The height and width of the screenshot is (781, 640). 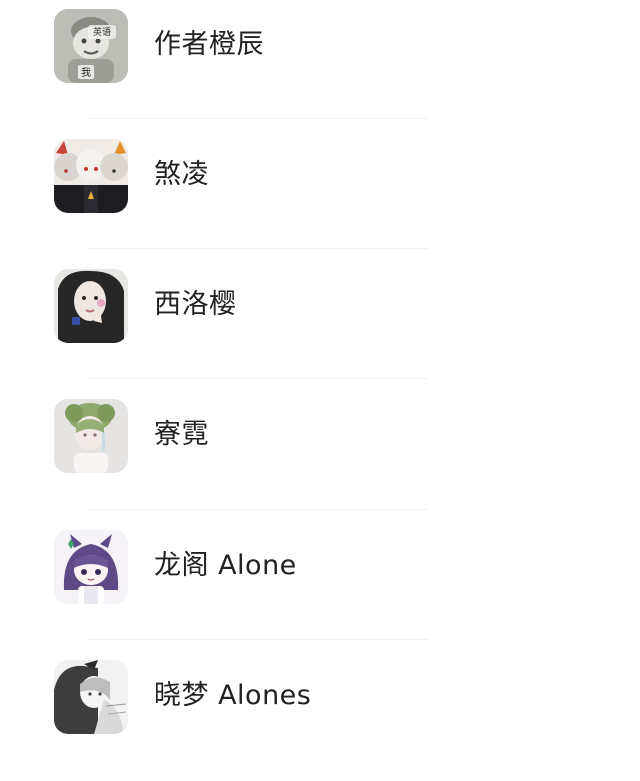 What do you see at coordinates (233, 695) in the screenshot?
I see `contact-name: 晓梦 Alones` at bounding box center [233, 695].